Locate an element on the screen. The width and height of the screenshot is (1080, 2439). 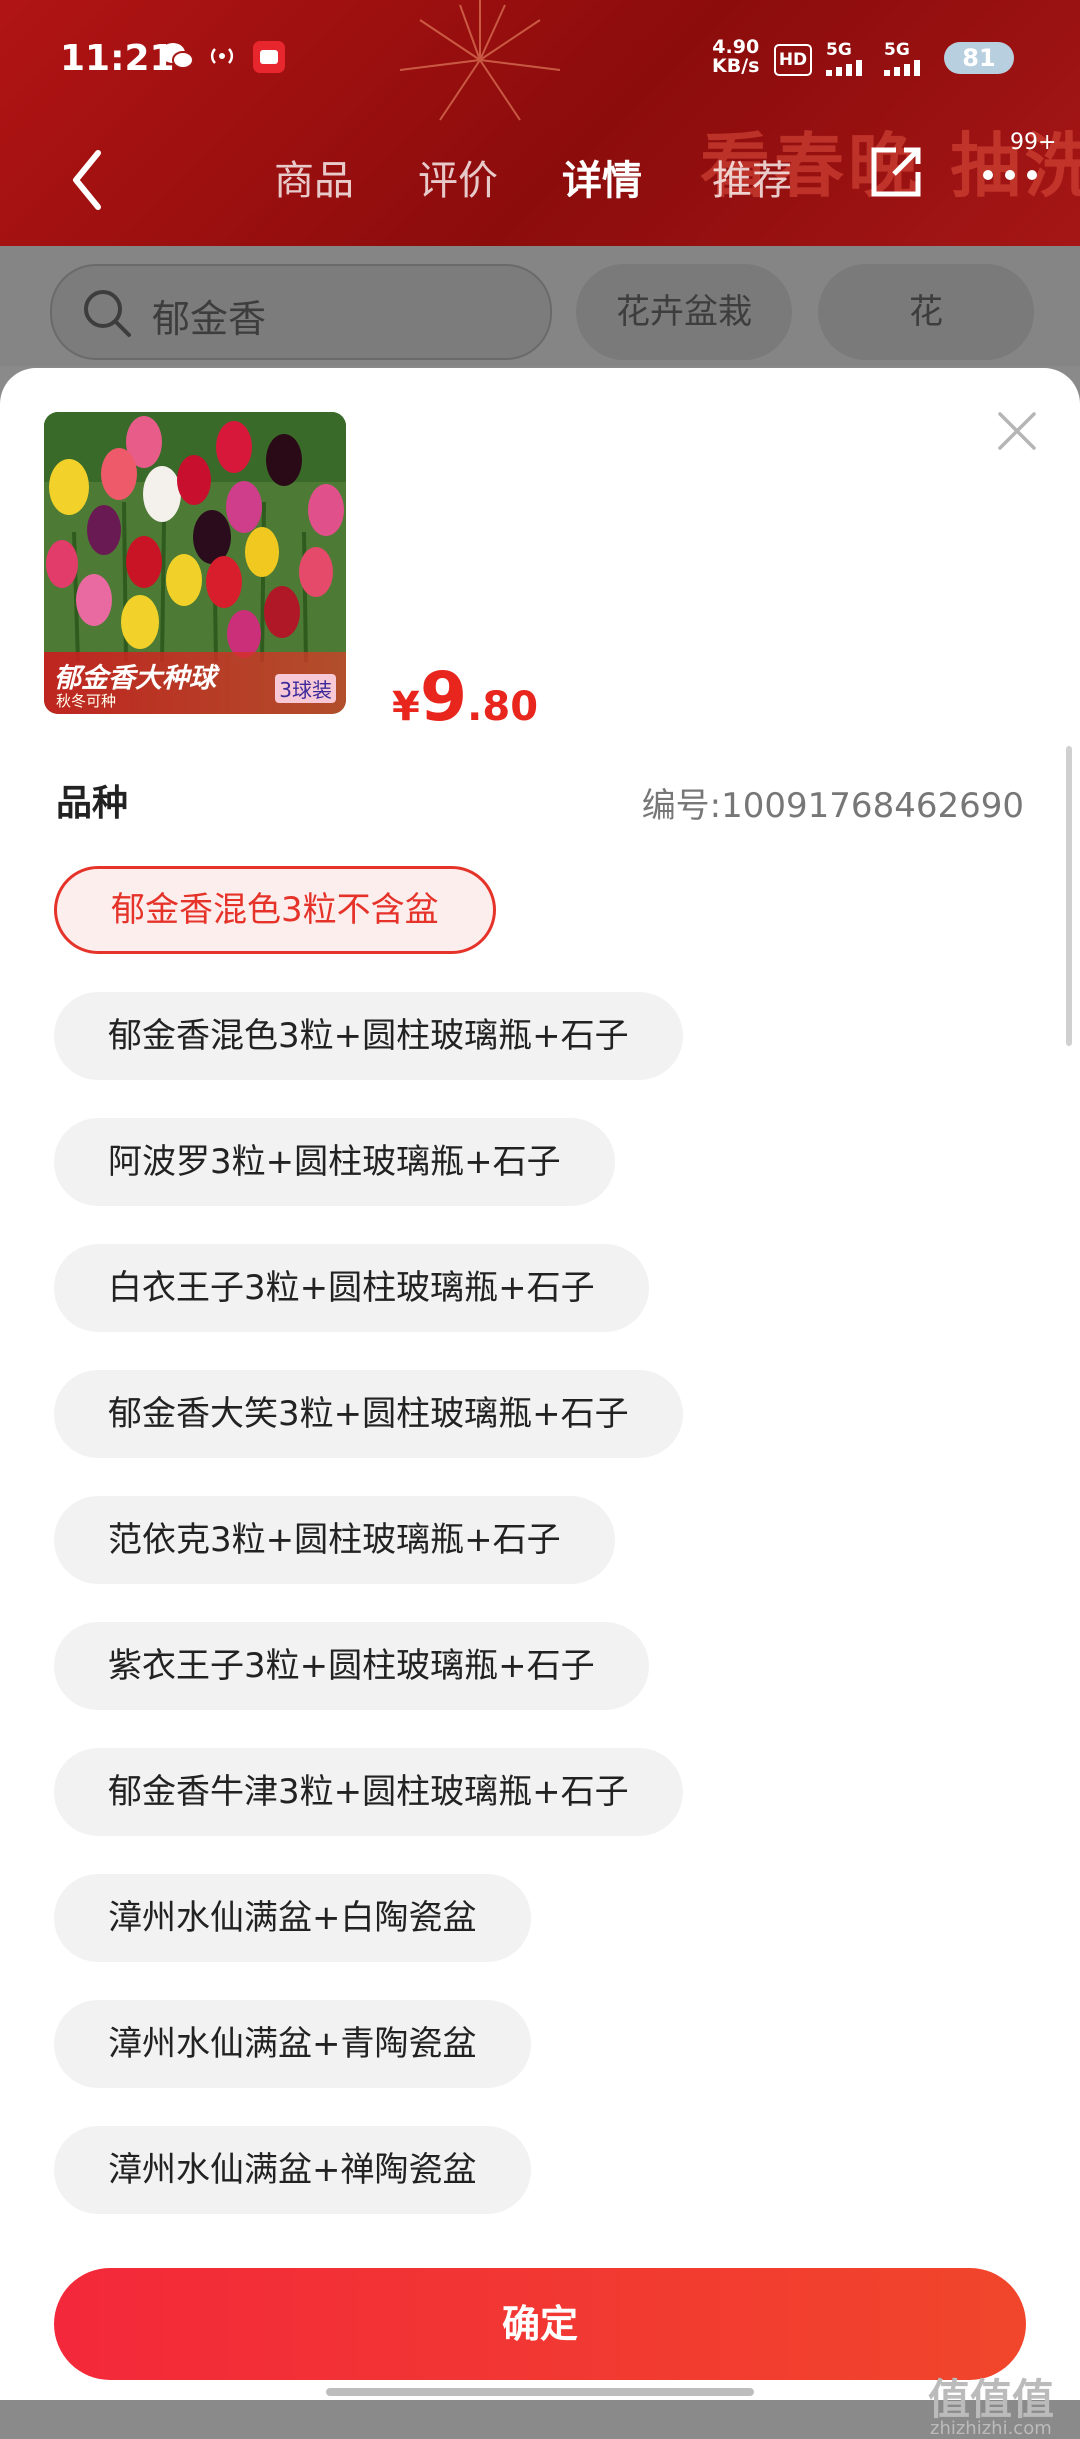
sku-code: 编号:10091768462690 is located at coordinates (832, 806).